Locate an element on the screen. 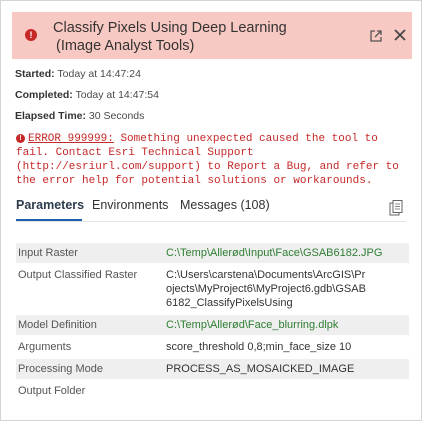 The image size is (422, 421). param-label: Output Folder is located at coordinates (52, 391).